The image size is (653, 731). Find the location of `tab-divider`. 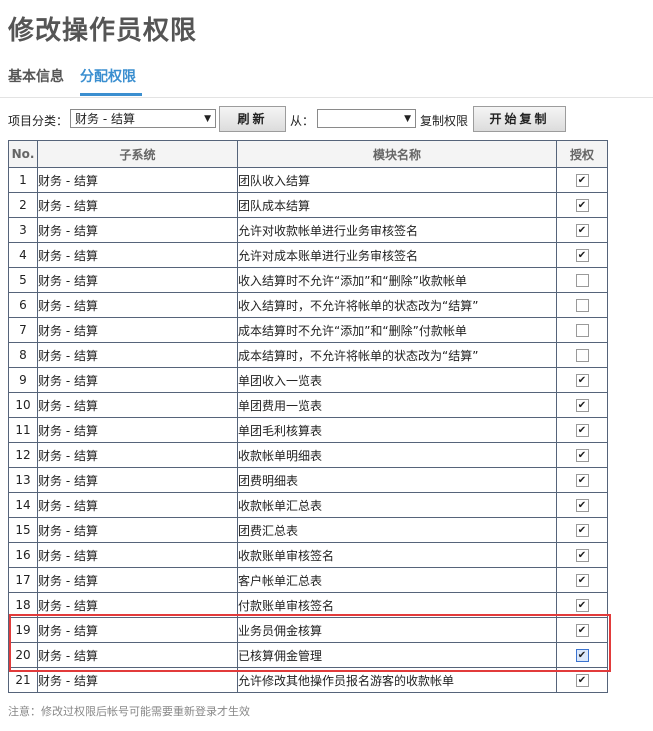

tab-divider is located at coordinates (326, 97).